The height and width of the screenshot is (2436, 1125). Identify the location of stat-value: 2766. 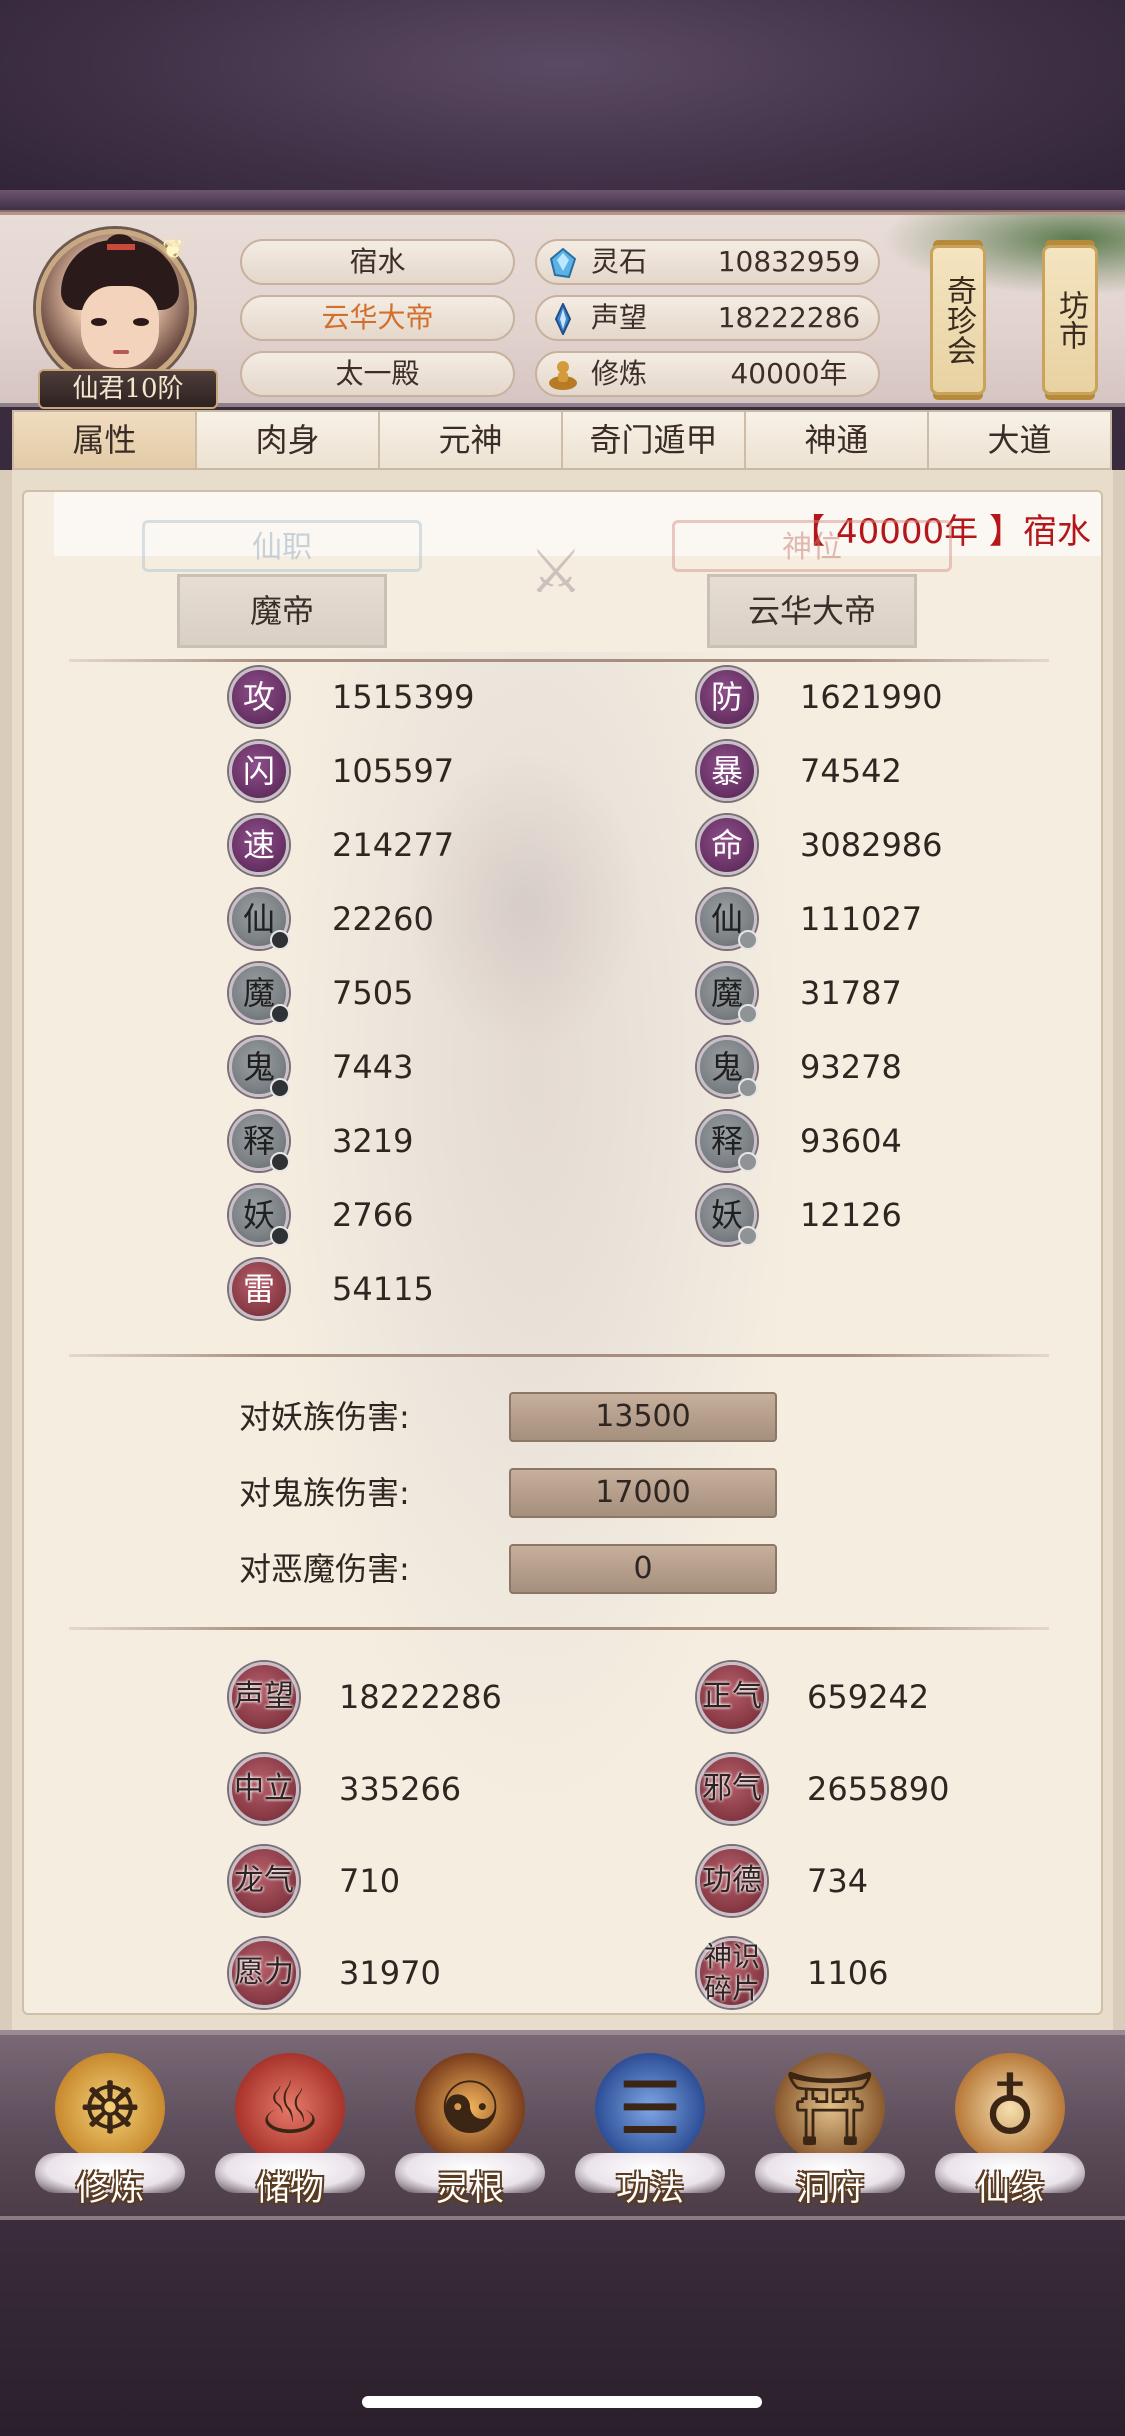
(373, 1215).